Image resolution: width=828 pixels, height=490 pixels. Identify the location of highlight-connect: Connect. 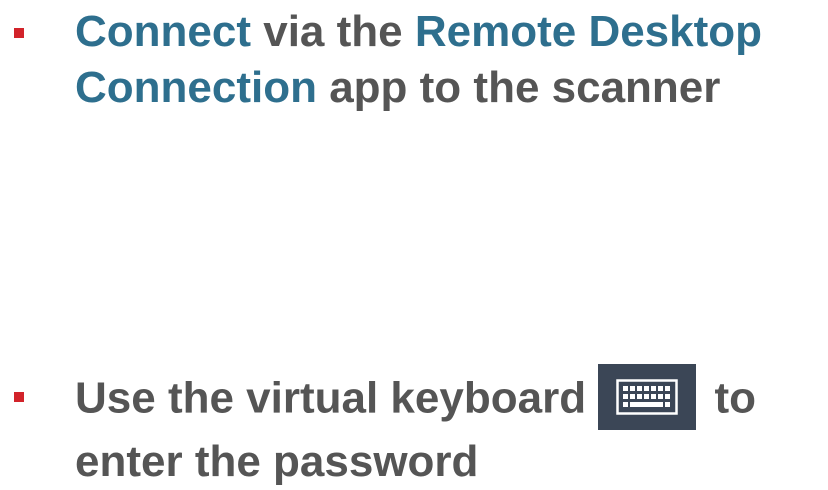
(163, 31).